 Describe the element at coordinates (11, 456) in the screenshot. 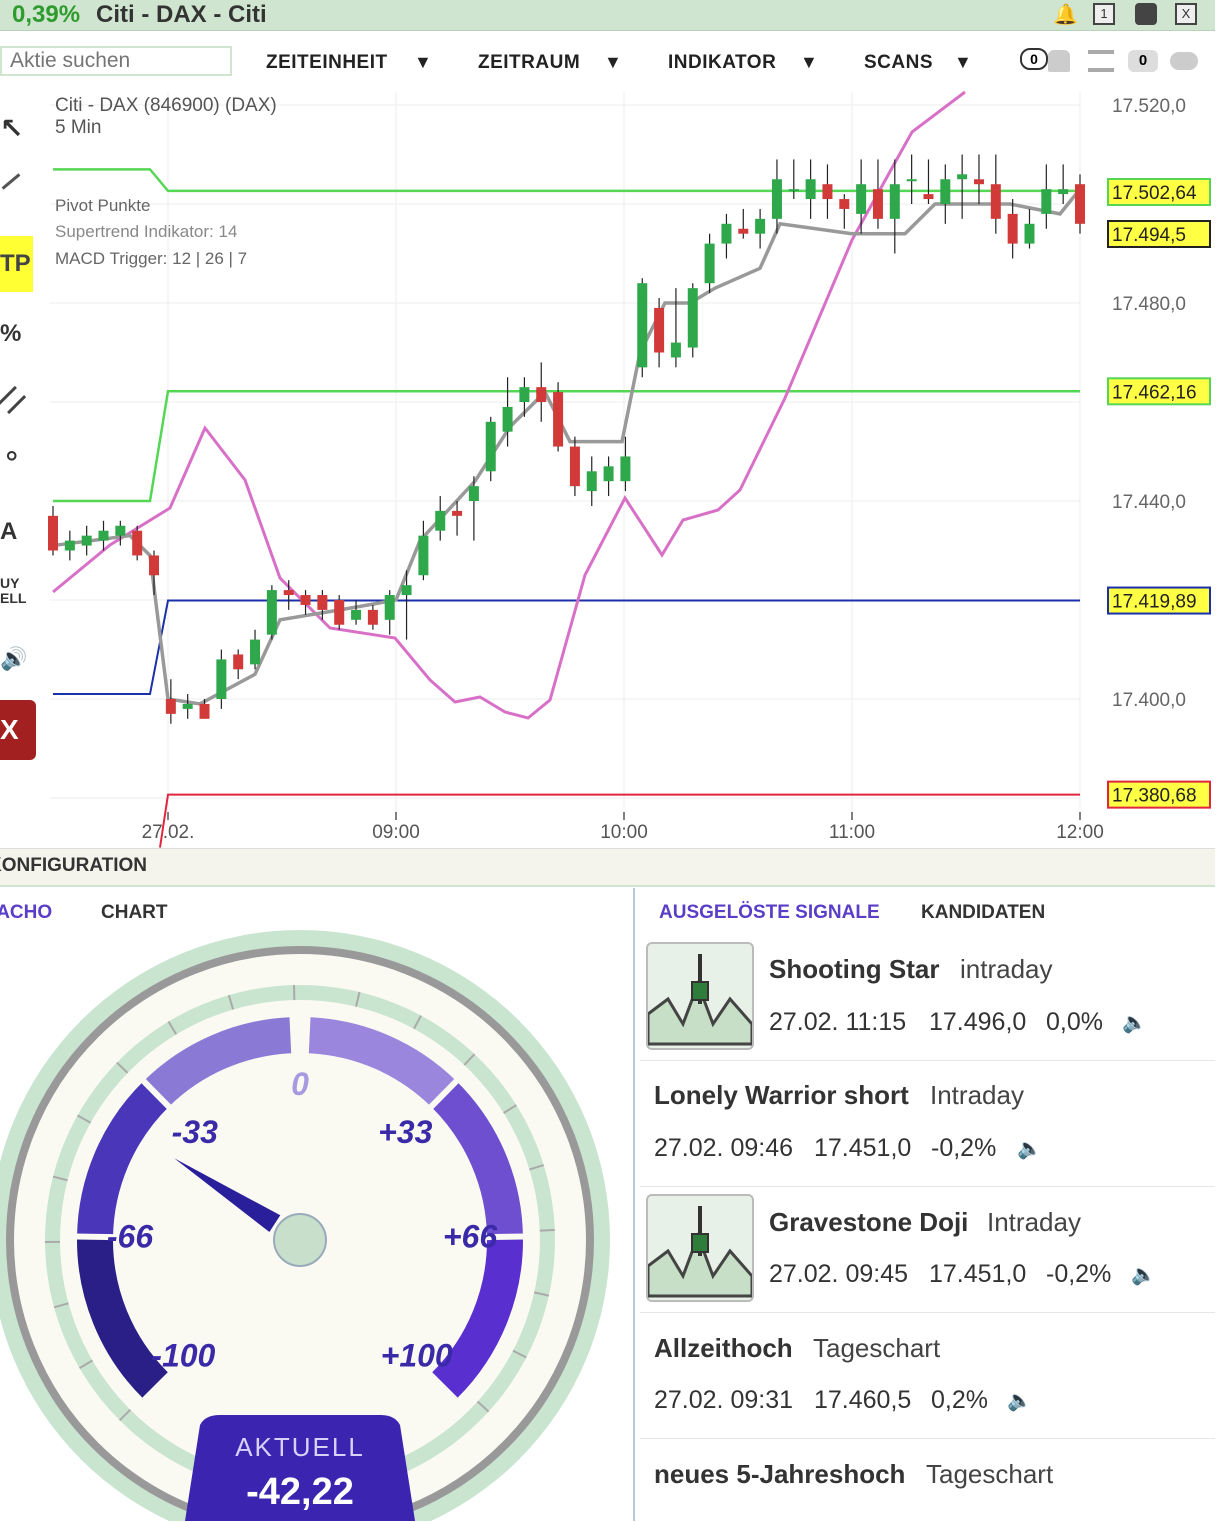

I see `magnifier-icon: ⚬` at that location.